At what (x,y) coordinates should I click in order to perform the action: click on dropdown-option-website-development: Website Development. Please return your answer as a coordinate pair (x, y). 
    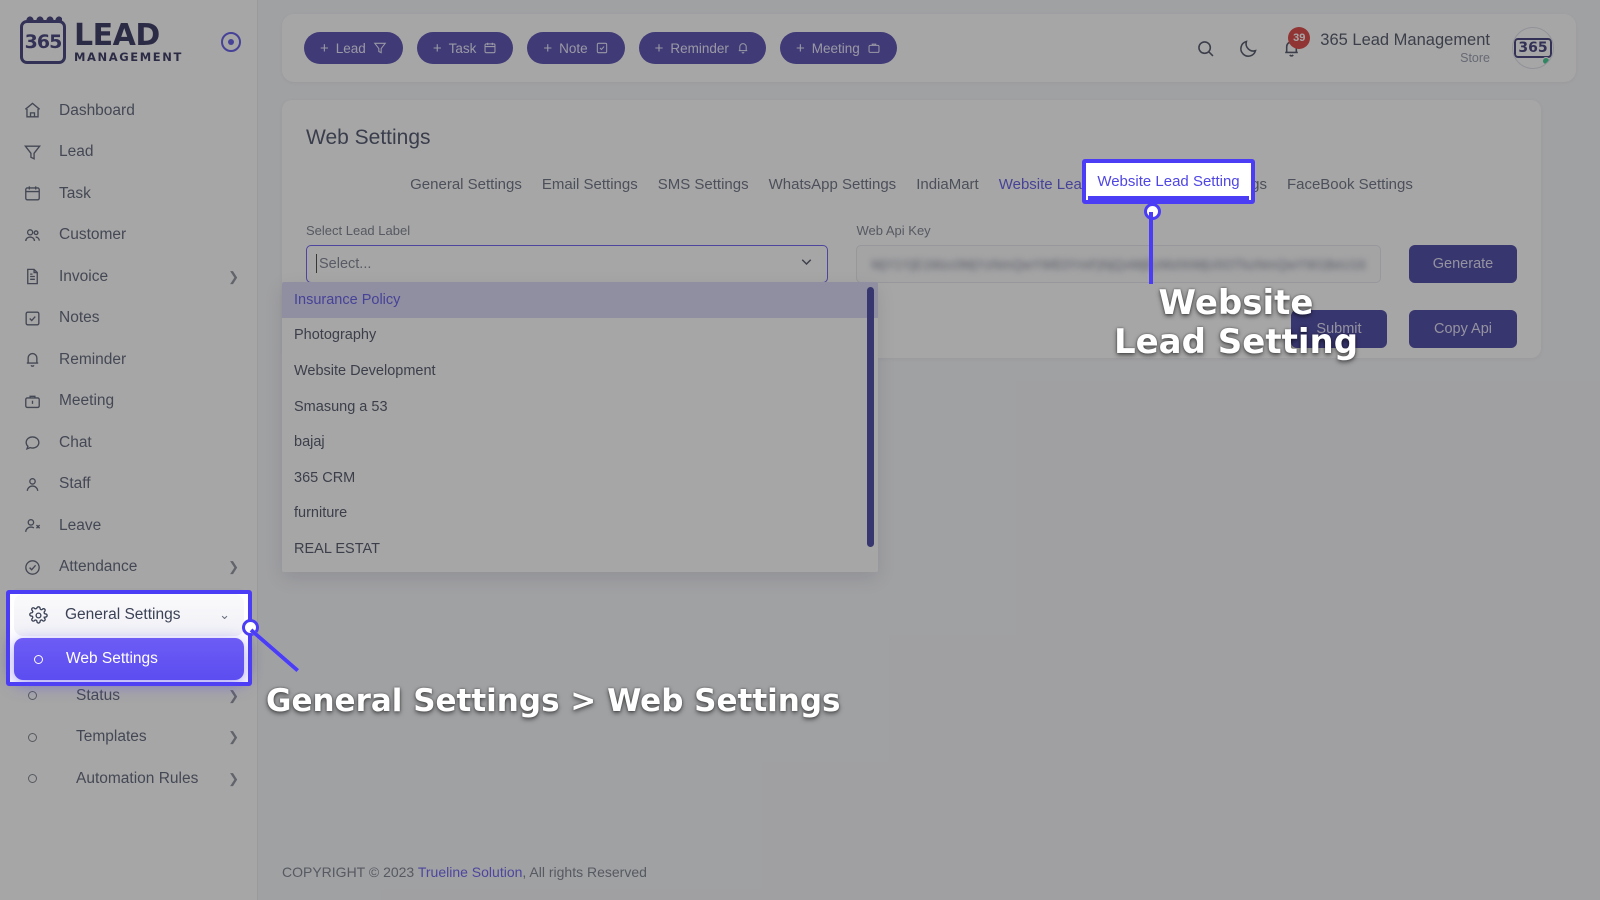
    Looking at the image, I should click on (580, 371).